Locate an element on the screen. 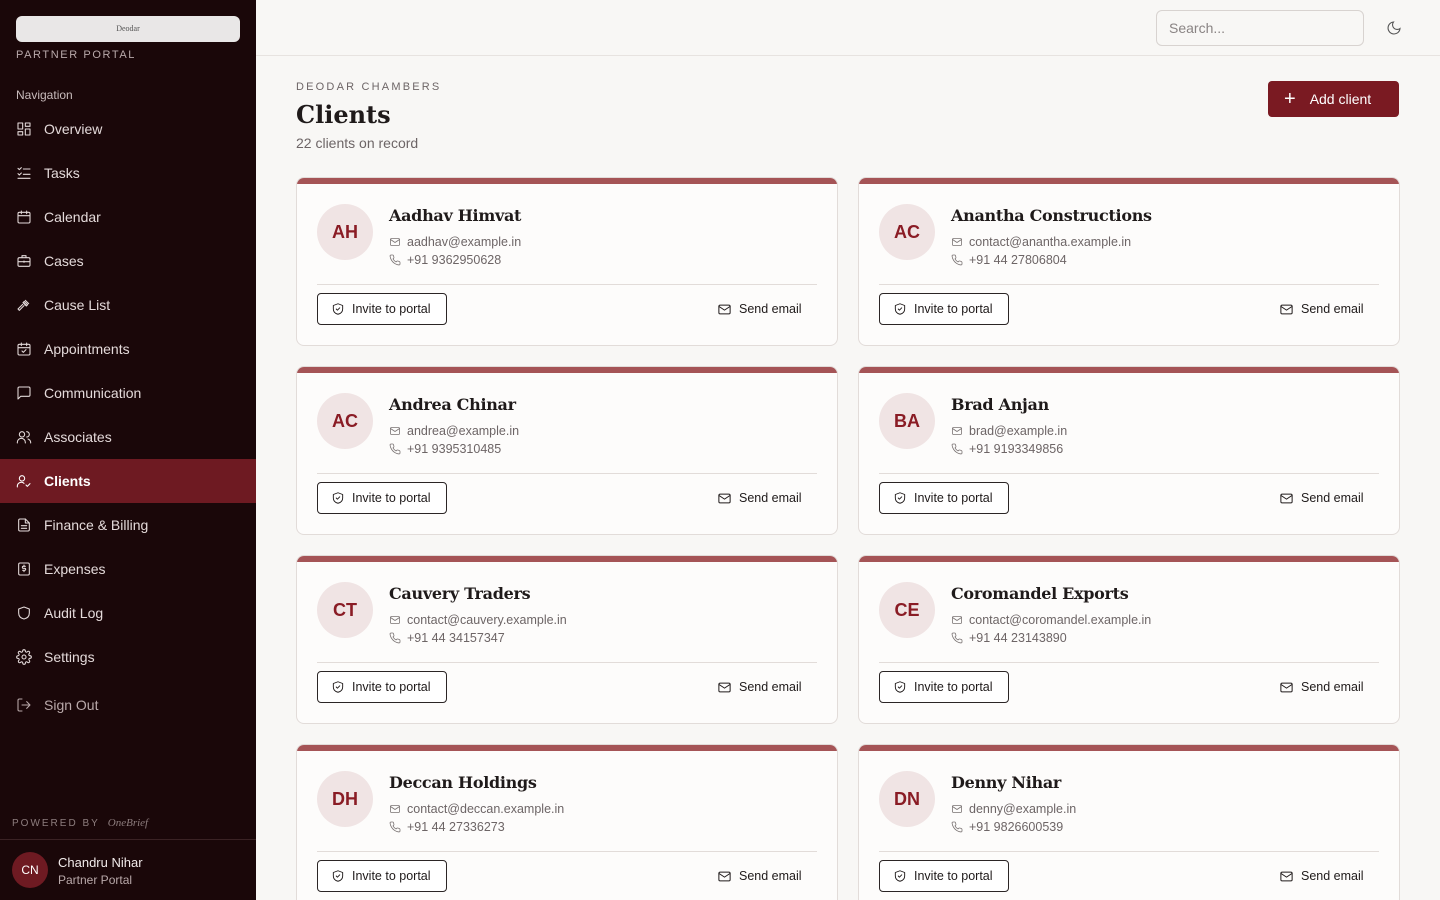  firm-logo: Deodar is located at coordinates (128, 29).